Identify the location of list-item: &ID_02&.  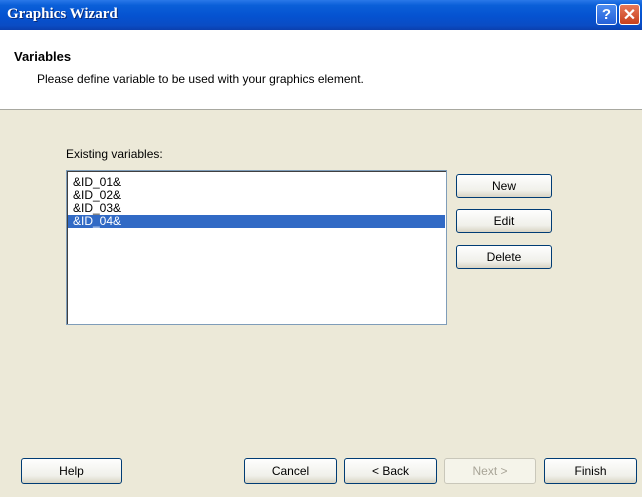
(256, 195).